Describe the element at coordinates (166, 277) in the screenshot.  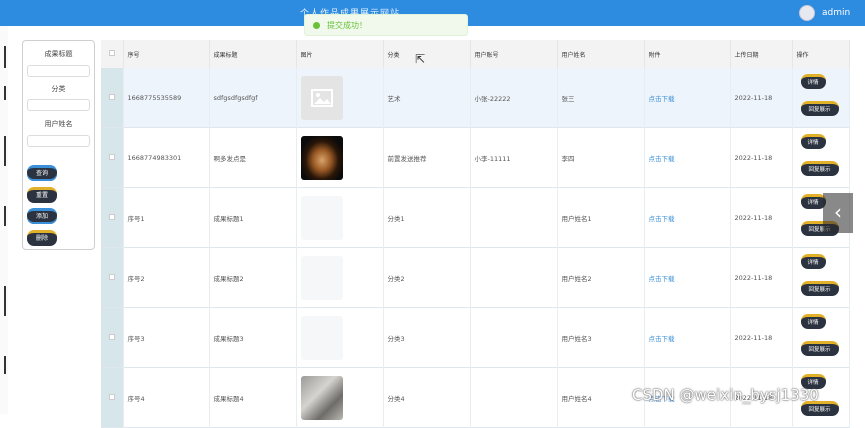
I see `cell-seq: 序号2` at that location.